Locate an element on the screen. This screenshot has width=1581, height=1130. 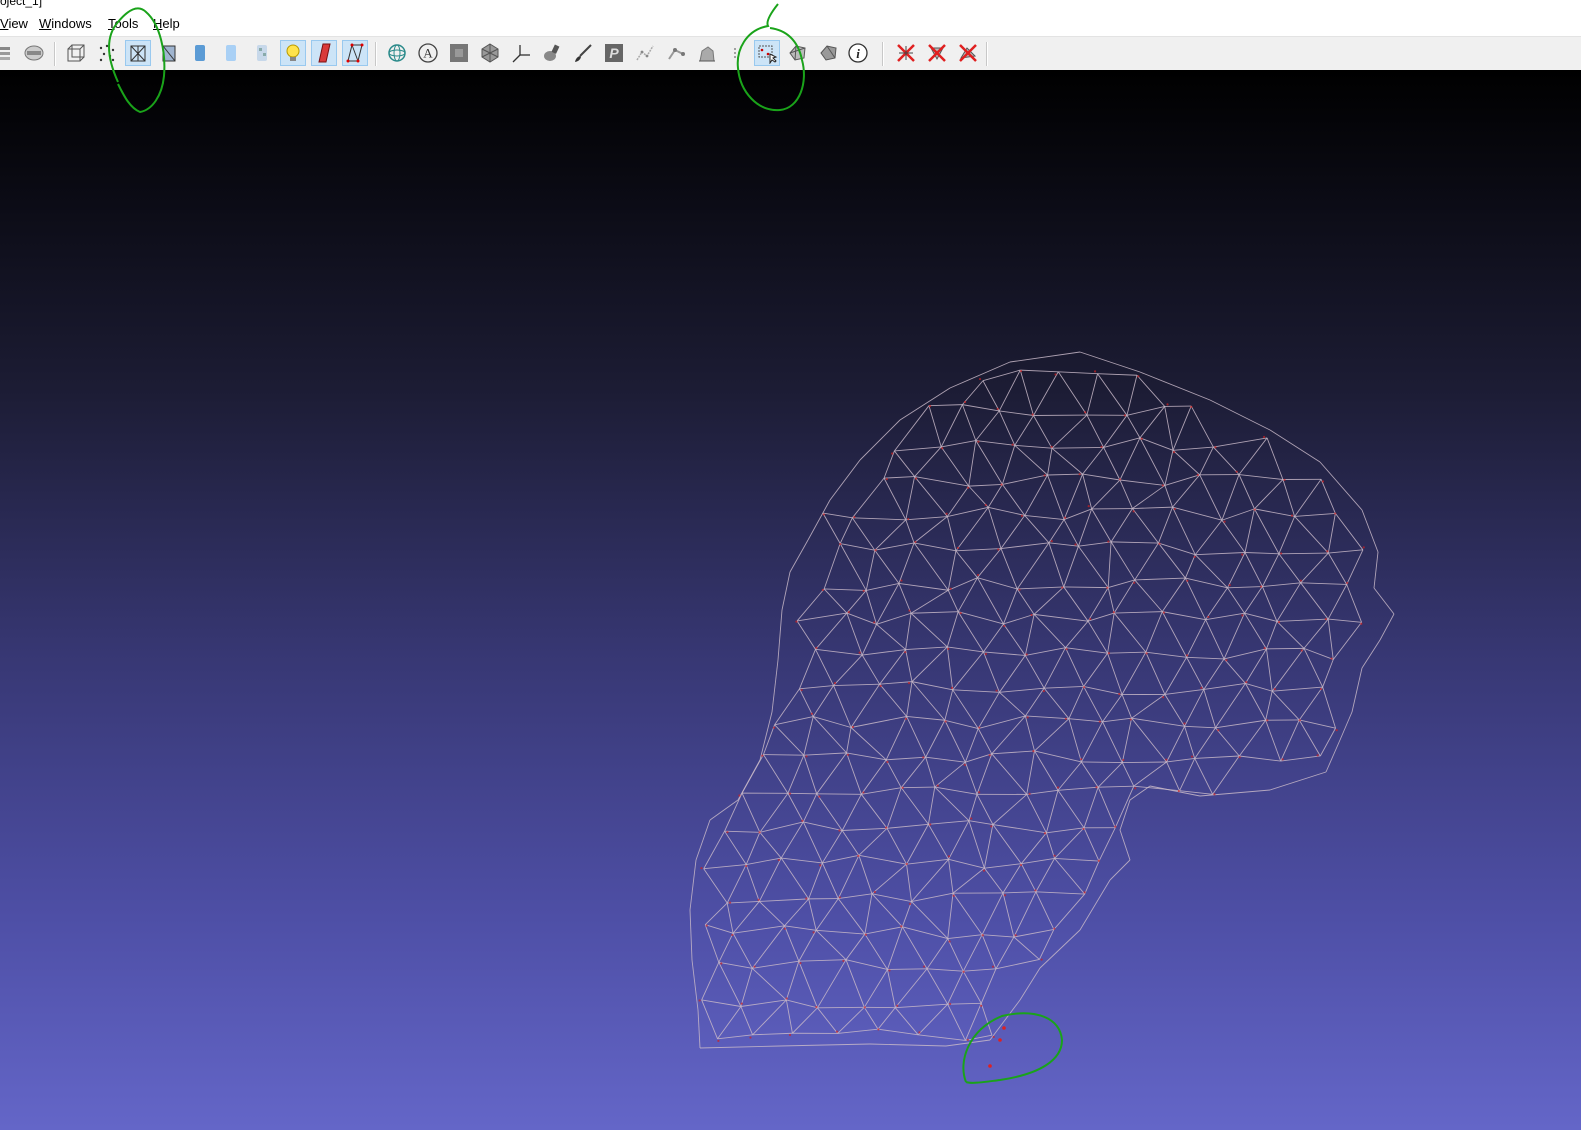
selection-fill-icon is located at coordinates (490, 53).